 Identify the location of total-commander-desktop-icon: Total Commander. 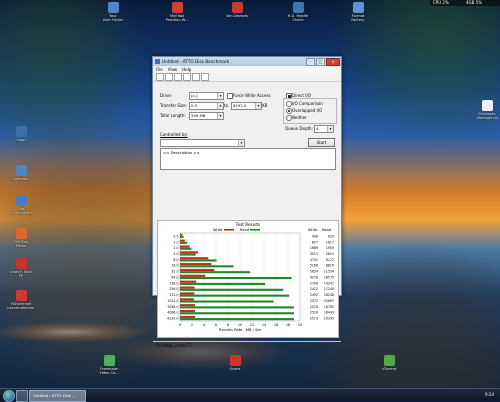
(21, 205).